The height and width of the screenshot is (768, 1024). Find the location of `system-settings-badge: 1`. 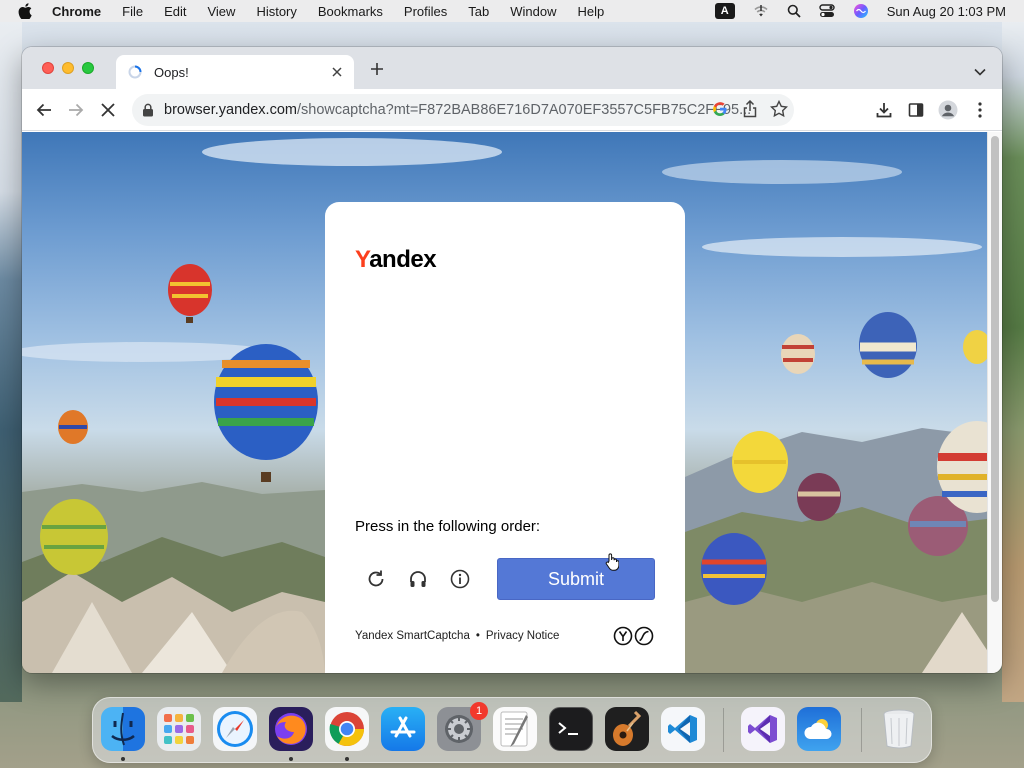

system-settings-badge: 1 is located at coordinates (479, 711).